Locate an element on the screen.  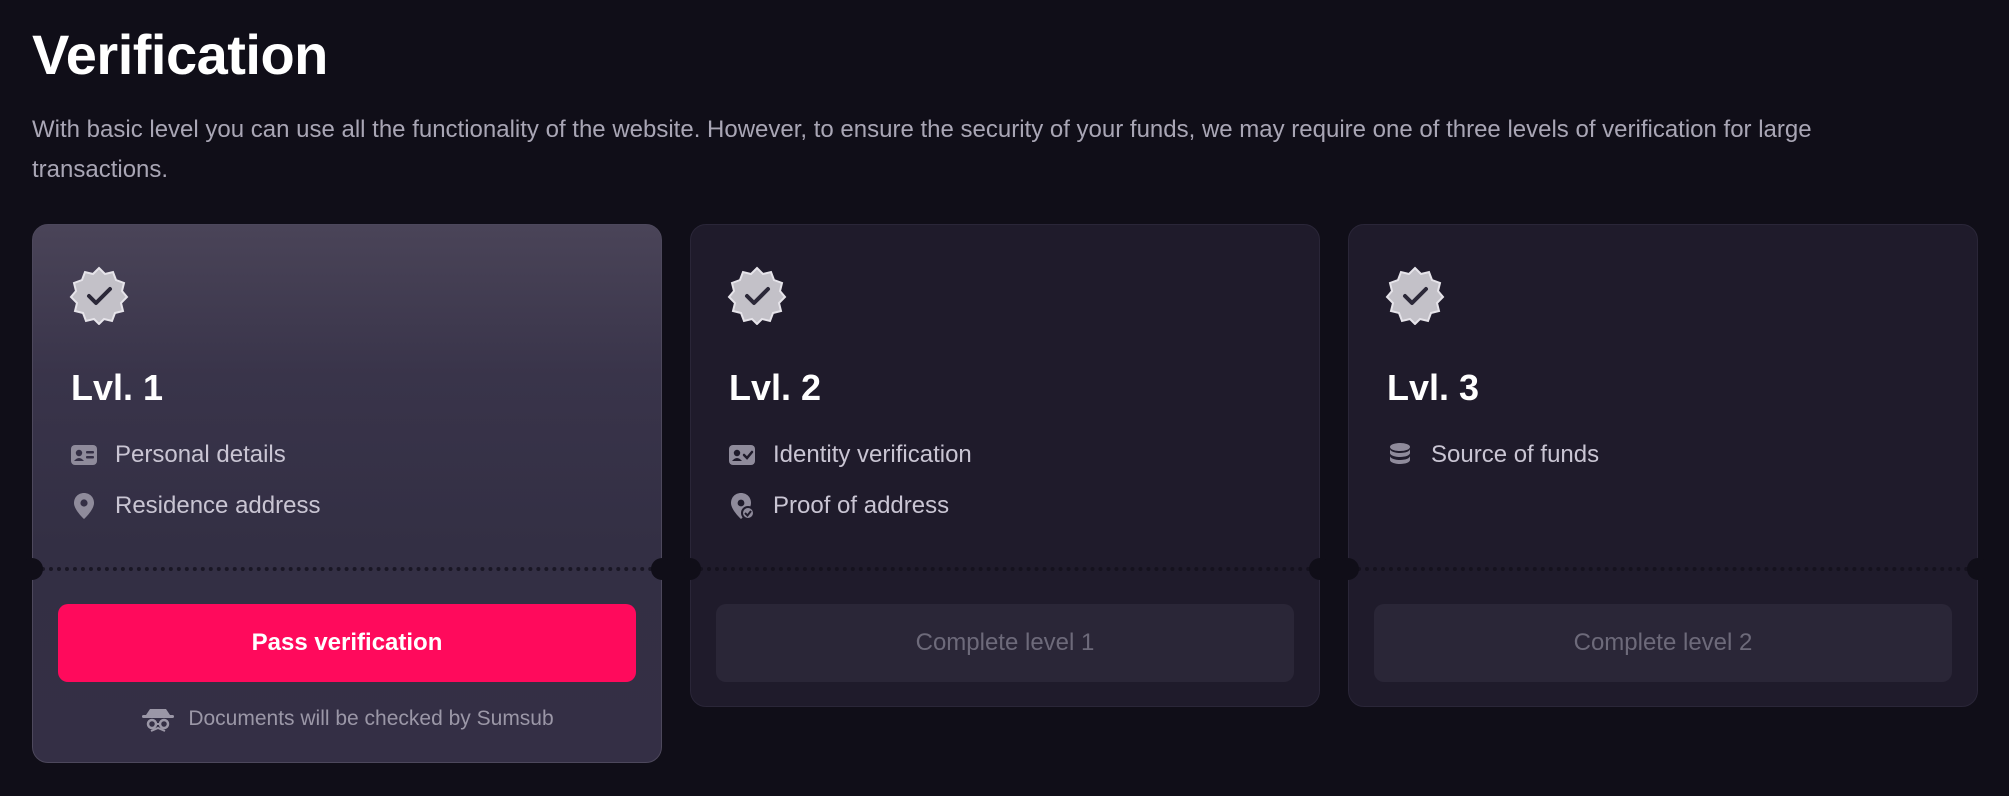
page-title: Verification is located at coordinates (180, 54).